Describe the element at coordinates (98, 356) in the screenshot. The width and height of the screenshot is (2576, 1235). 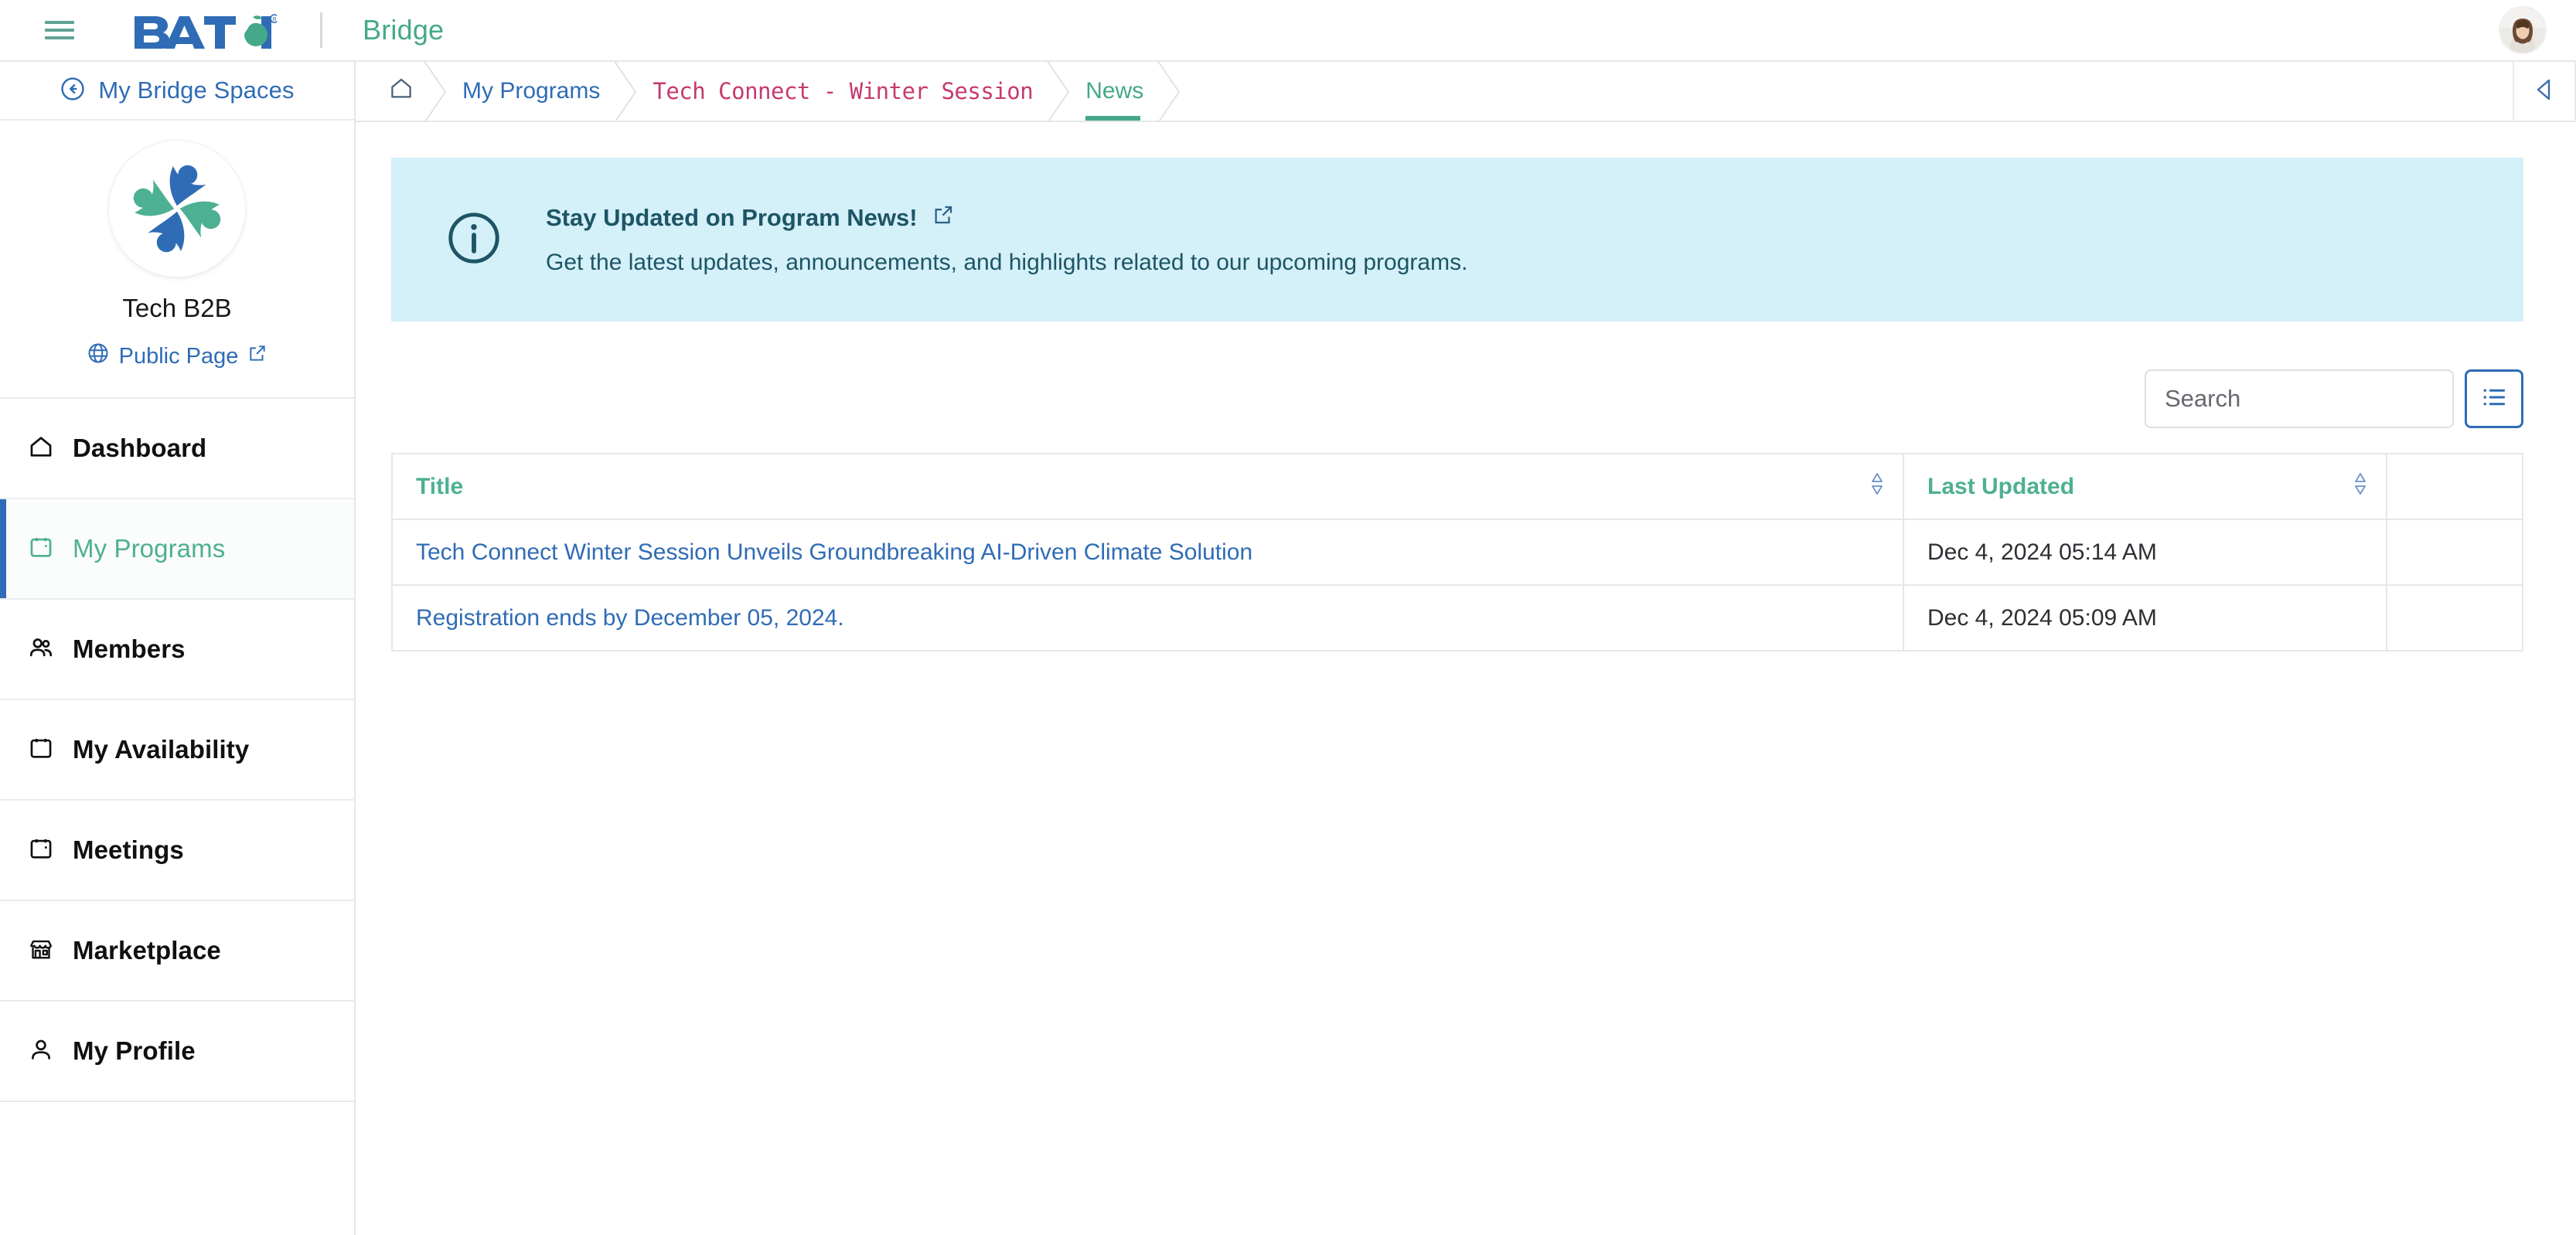
I see `globe-icon` at that location.